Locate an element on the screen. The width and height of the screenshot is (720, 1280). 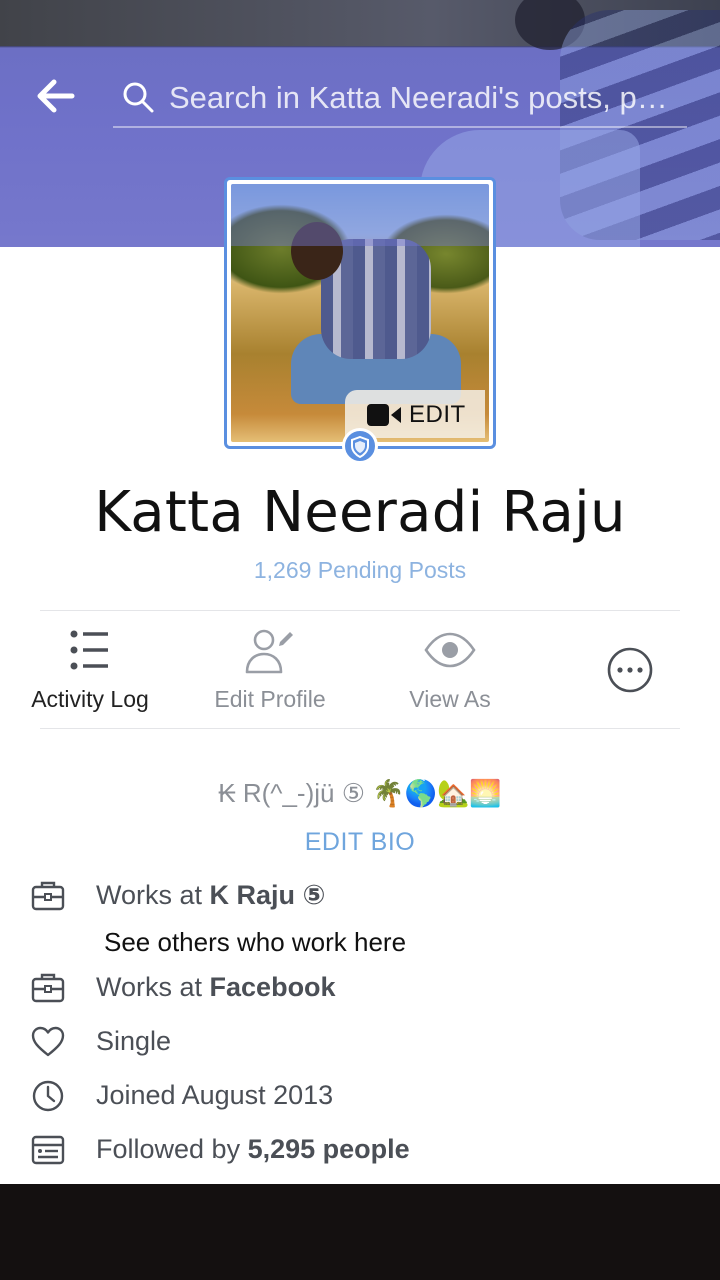
bio-text: ₭ R(^_-)jü ⑤ 🌴🌎🏡🌅 is located at coordinates (360, 793).